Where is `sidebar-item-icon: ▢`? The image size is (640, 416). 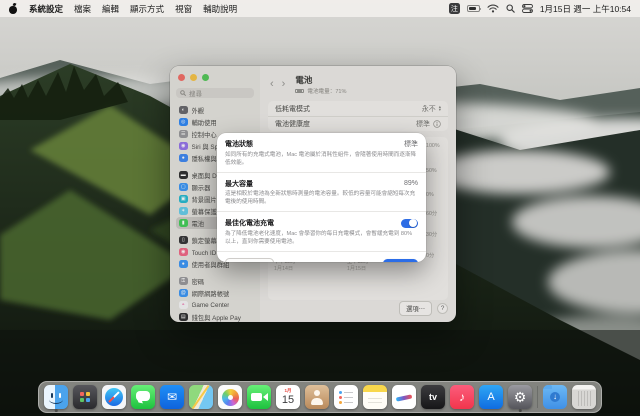
sidebar-item-icon: ▢ is located at coordinates (183, 187).